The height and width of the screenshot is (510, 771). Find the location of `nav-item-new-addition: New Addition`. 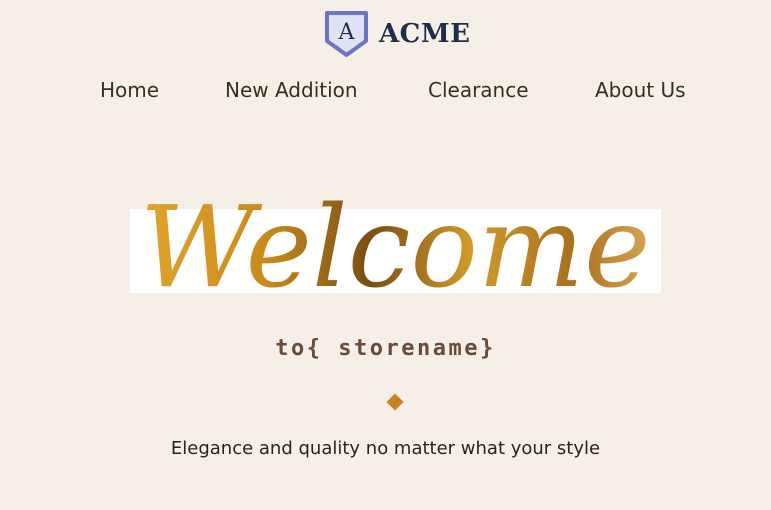

nav-item-new-addition: New Addition is located at coordinates (291, 90).